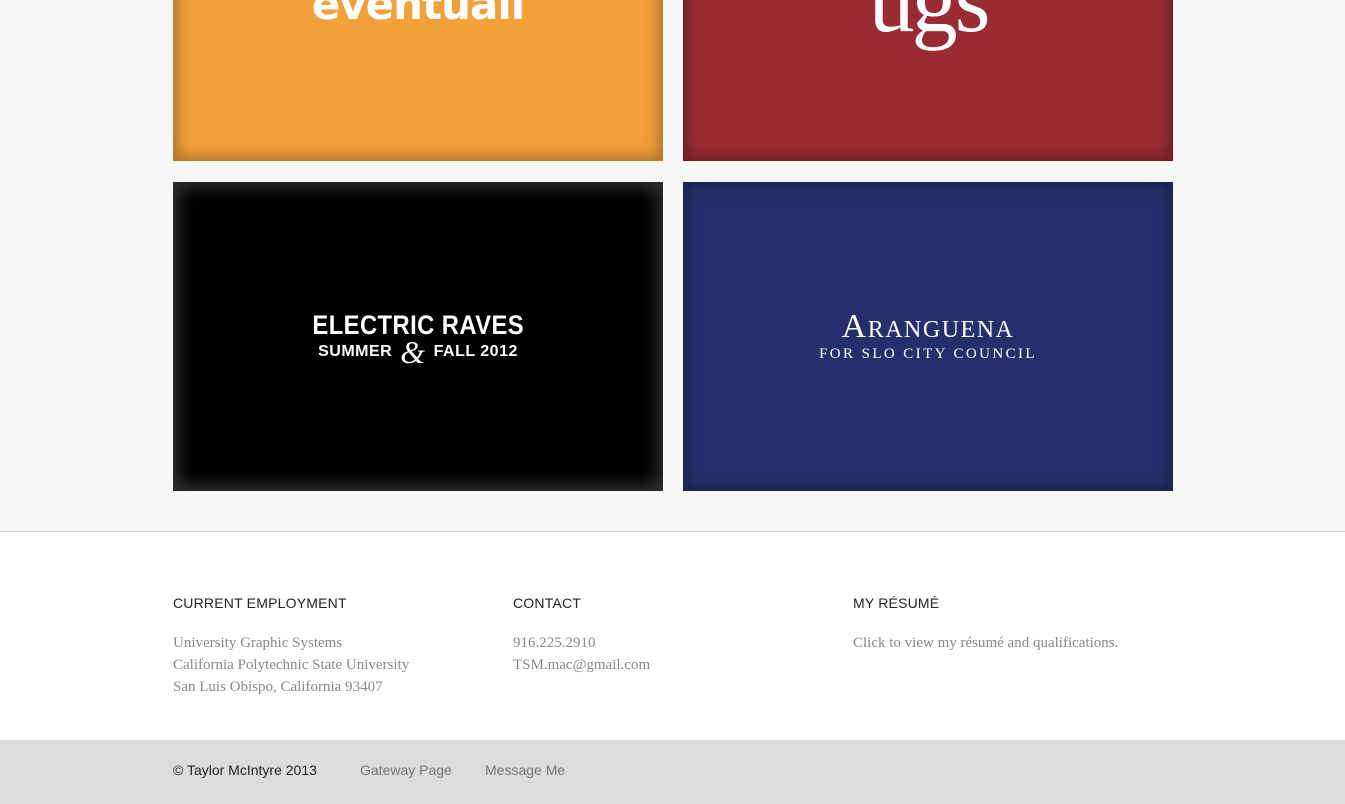 The height and width of the screenshot is (804, 1345). What do you see at coordinates (525, 770) in the screenshot?
I see `message-me-link: Message Me` at bounding box center [525, 770].